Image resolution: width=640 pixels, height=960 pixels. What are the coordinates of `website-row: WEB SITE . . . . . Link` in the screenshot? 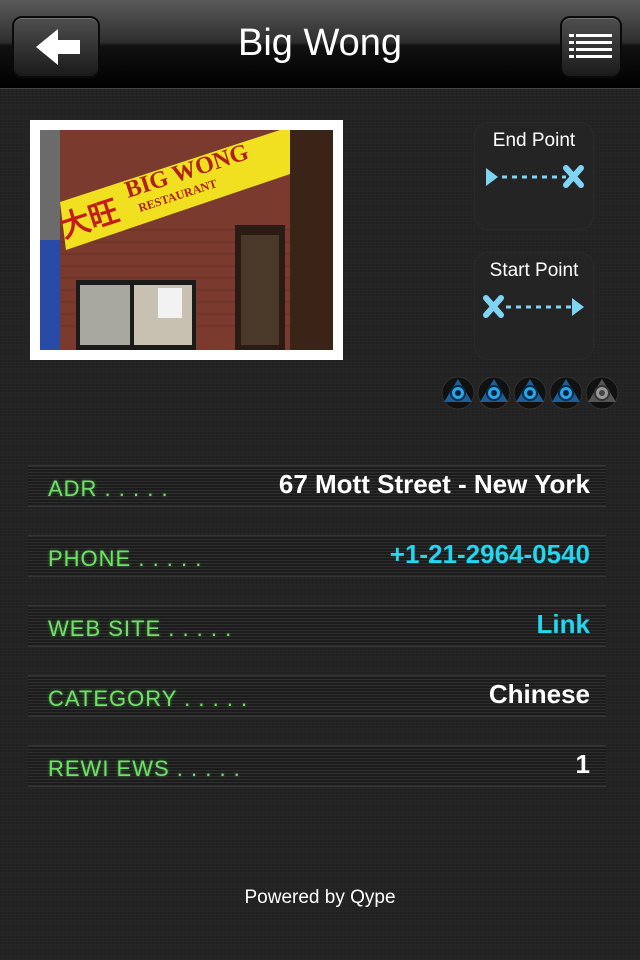 It's located at (317, 626).